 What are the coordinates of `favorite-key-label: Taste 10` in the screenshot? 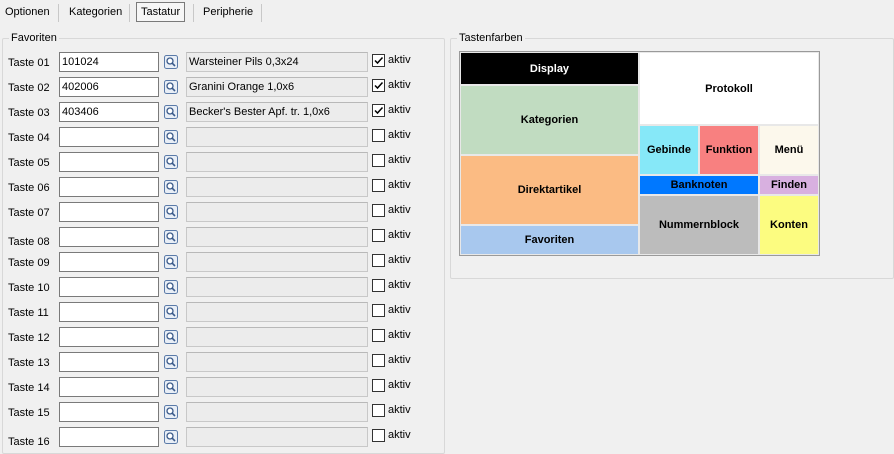 It's located at (29, 288).